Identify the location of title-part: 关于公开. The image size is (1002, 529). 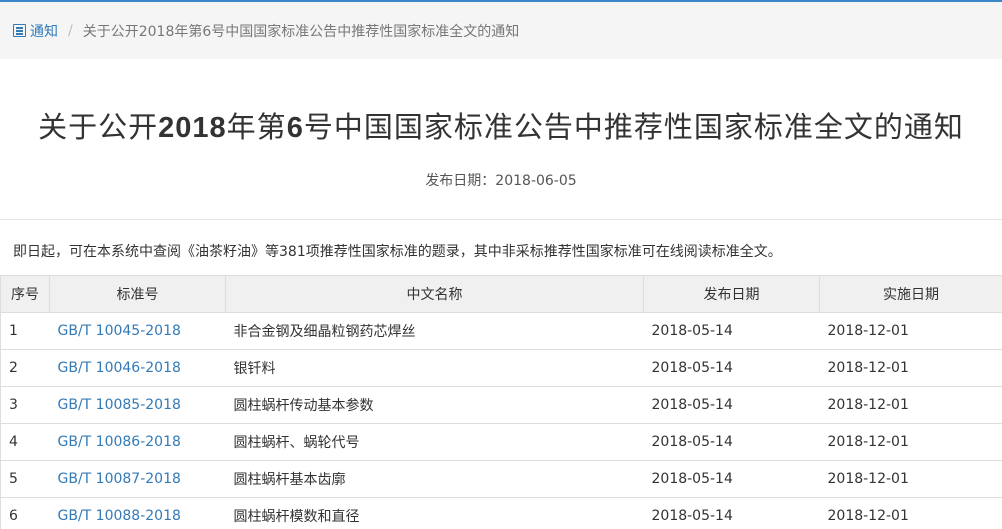
(98, 127).